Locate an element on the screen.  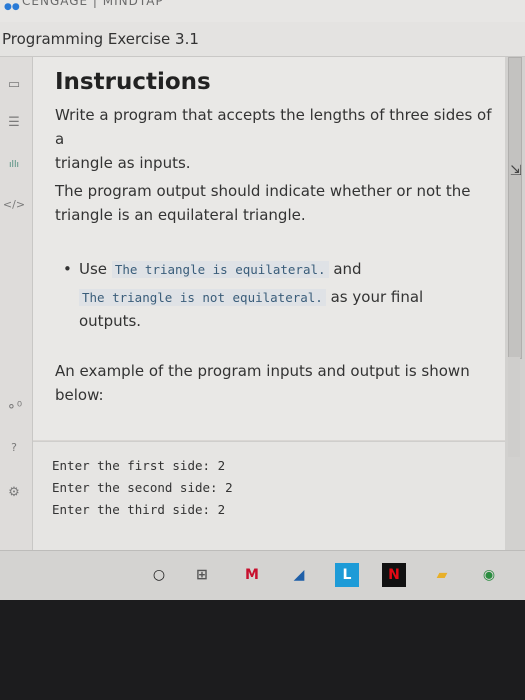
text-fragment: and is located at coordinates (347, 269).